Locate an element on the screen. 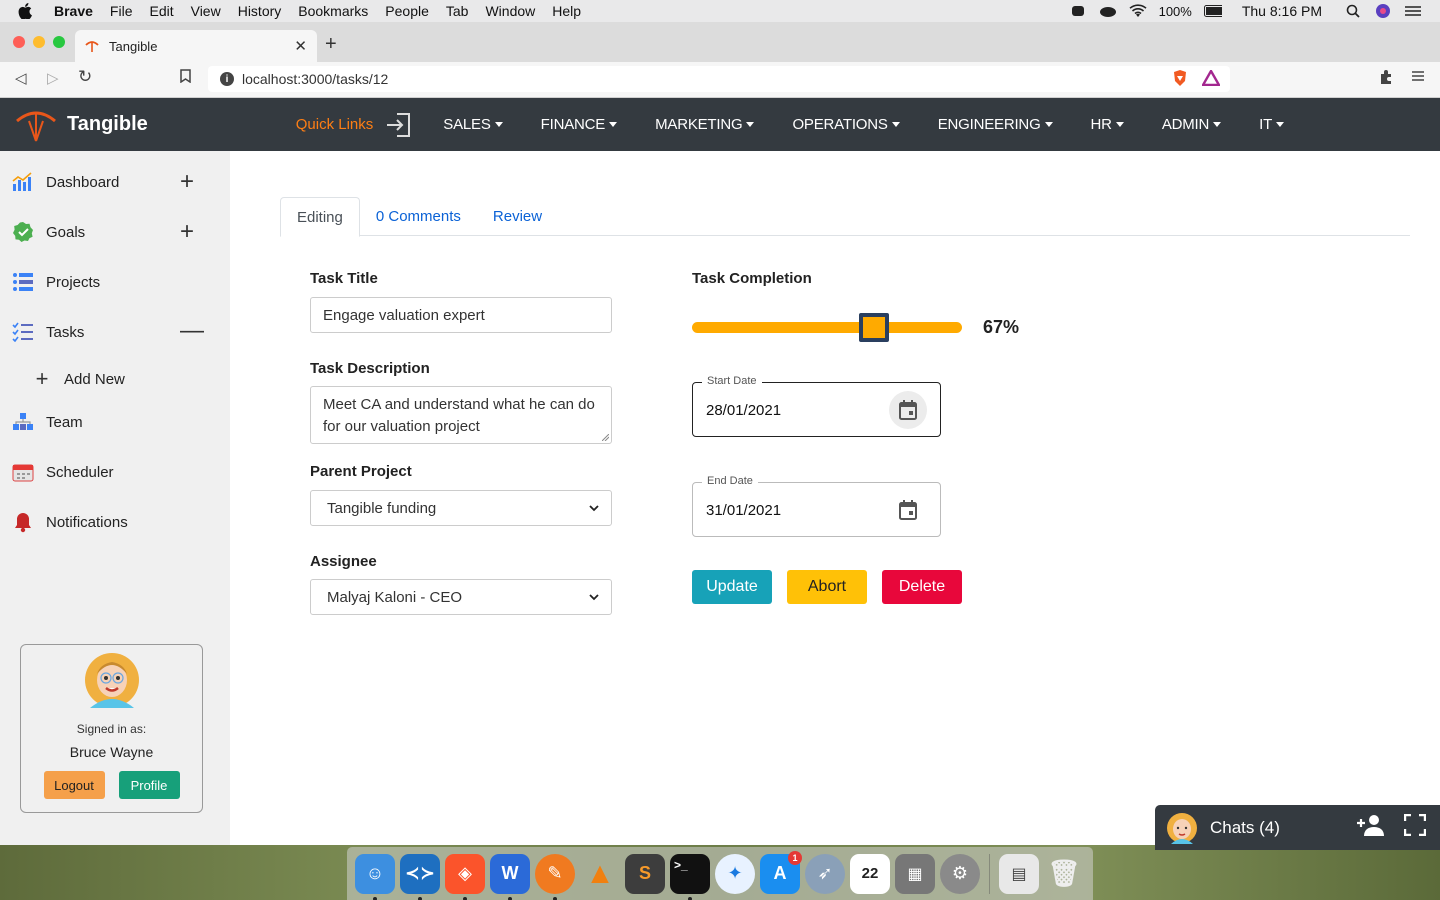 This screenshot has width=1440, height=900. nav-finance: FINANCE is located at coordinates (579, 124).